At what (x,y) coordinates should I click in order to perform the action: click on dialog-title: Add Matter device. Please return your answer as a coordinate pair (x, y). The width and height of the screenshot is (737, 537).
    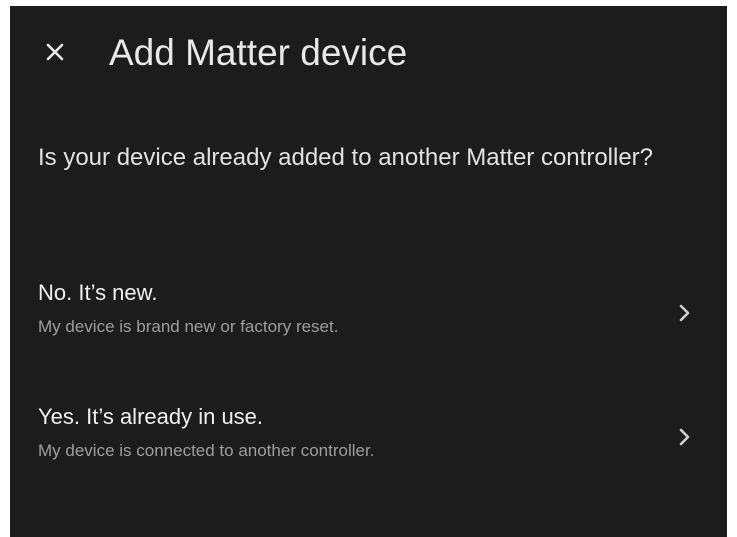
    Looking at the image, I should click on (258, 52).